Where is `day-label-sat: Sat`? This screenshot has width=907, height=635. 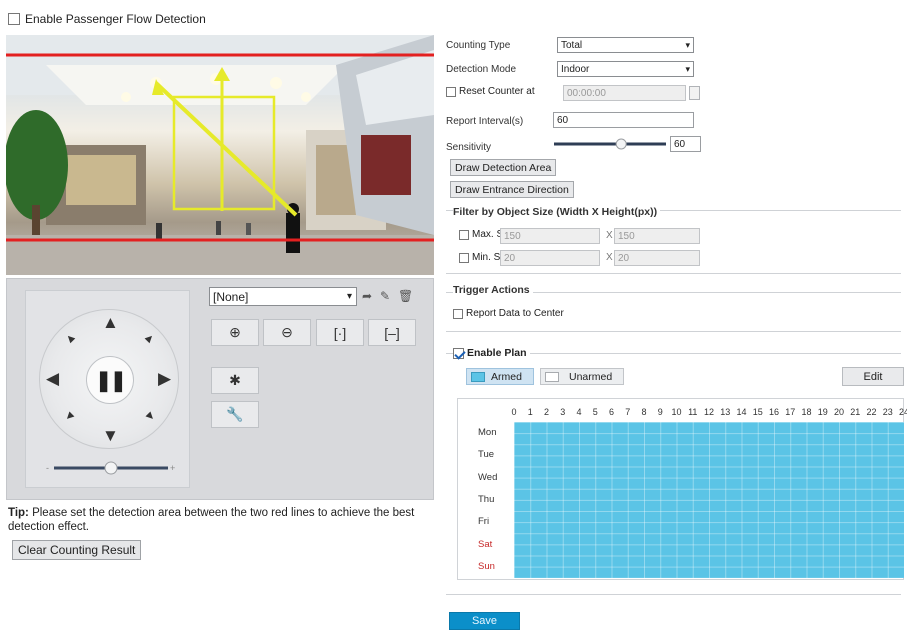
day-label-sat: Sat is located at coordinates (485, 544).